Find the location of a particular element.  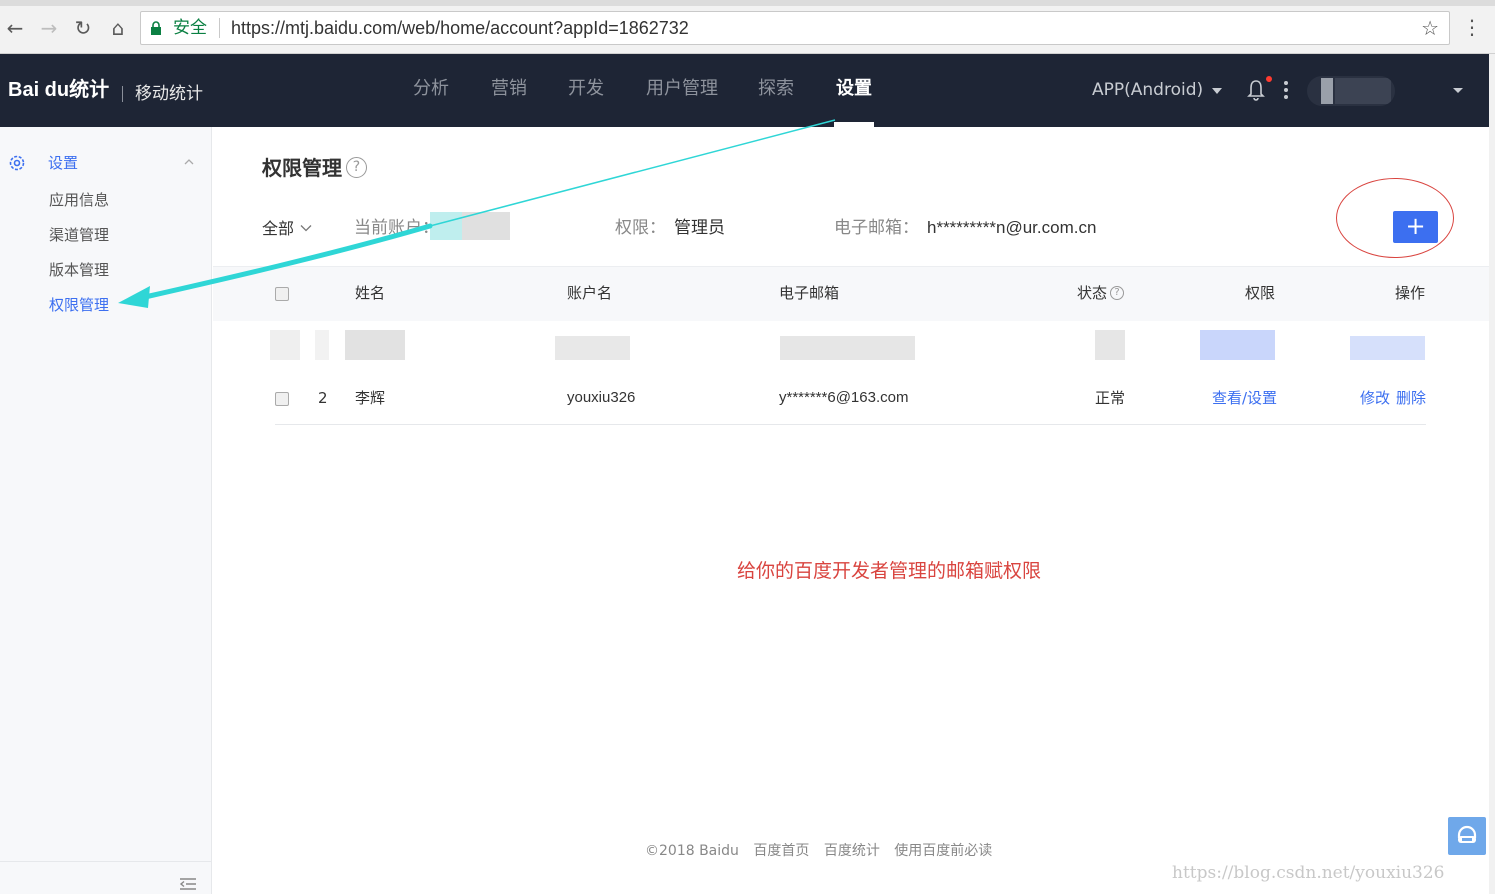

column-account: 账户名 is located at coordinates (590, 293).